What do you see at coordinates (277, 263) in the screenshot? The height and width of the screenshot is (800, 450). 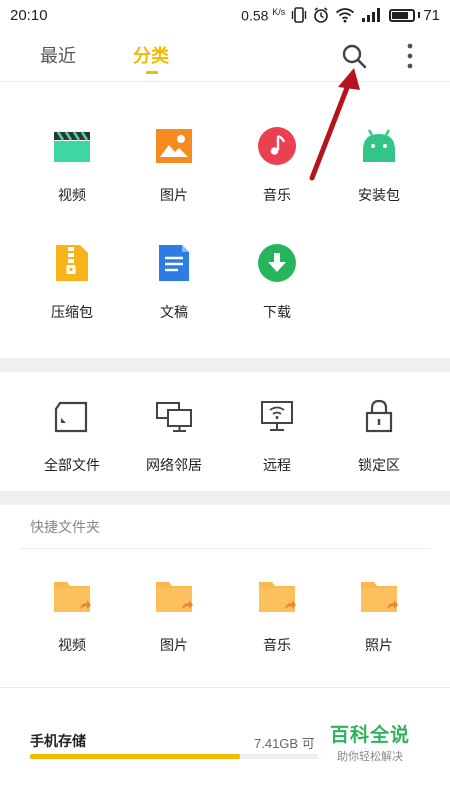 I see `download-icon` at bounding box center [277, 263].